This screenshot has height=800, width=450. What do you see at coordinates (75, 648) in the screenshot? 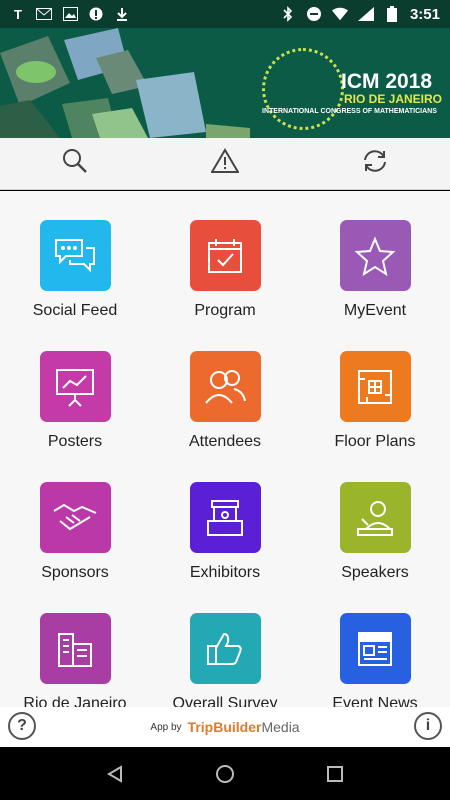
I see `city-icon` at bounding box center [75, 648].